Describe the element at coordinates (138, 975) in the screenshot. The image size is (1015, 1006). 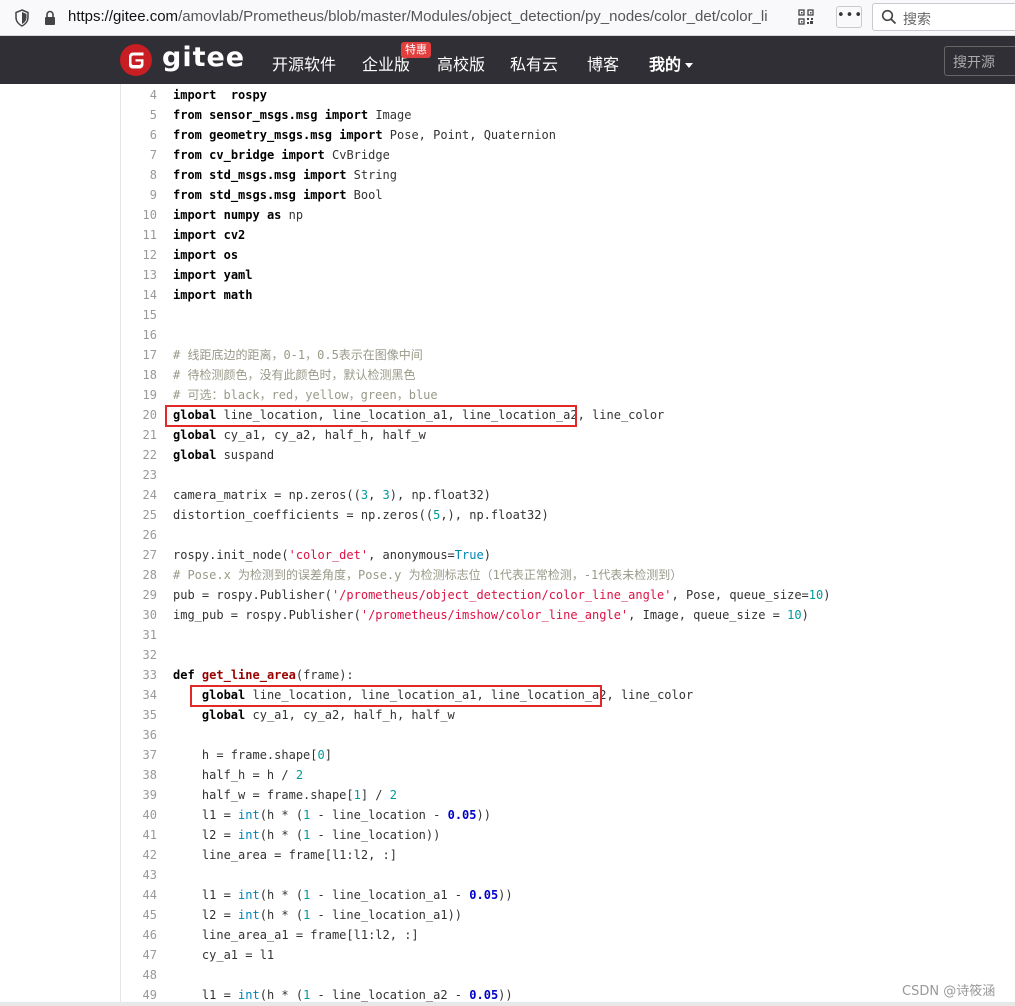
I see `line-number: 48` at that location.